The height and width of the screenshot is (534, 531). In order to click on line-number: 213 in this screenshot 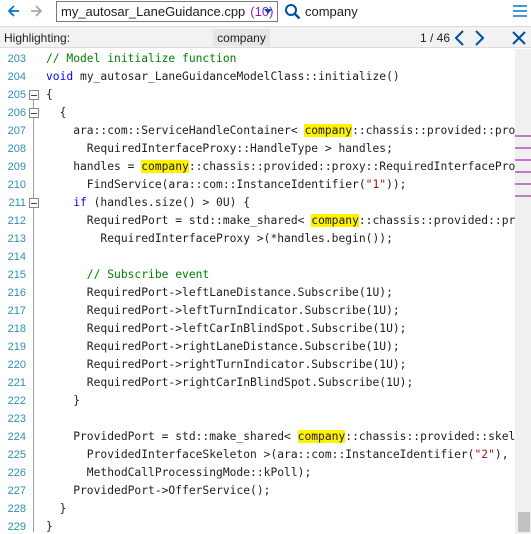, I will do `click(16, 239)`.